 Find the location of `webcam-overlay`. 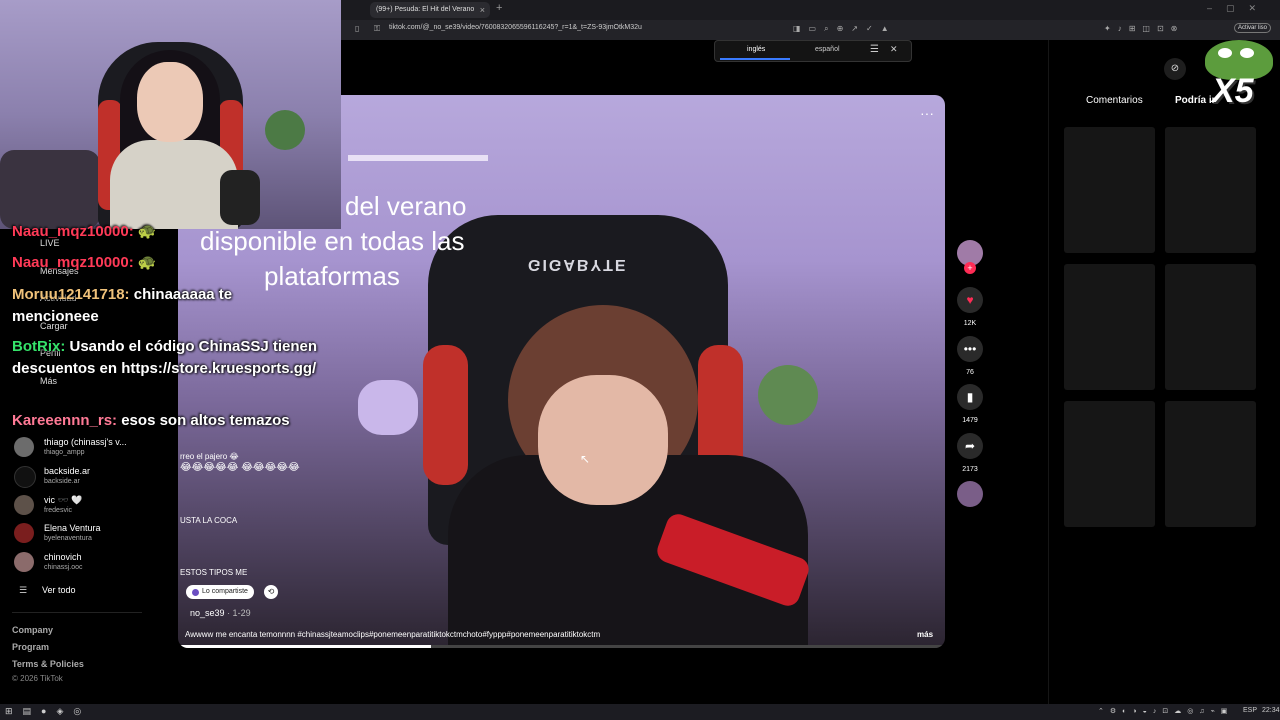

webcam-overlay is located at coordinates (170, 114).